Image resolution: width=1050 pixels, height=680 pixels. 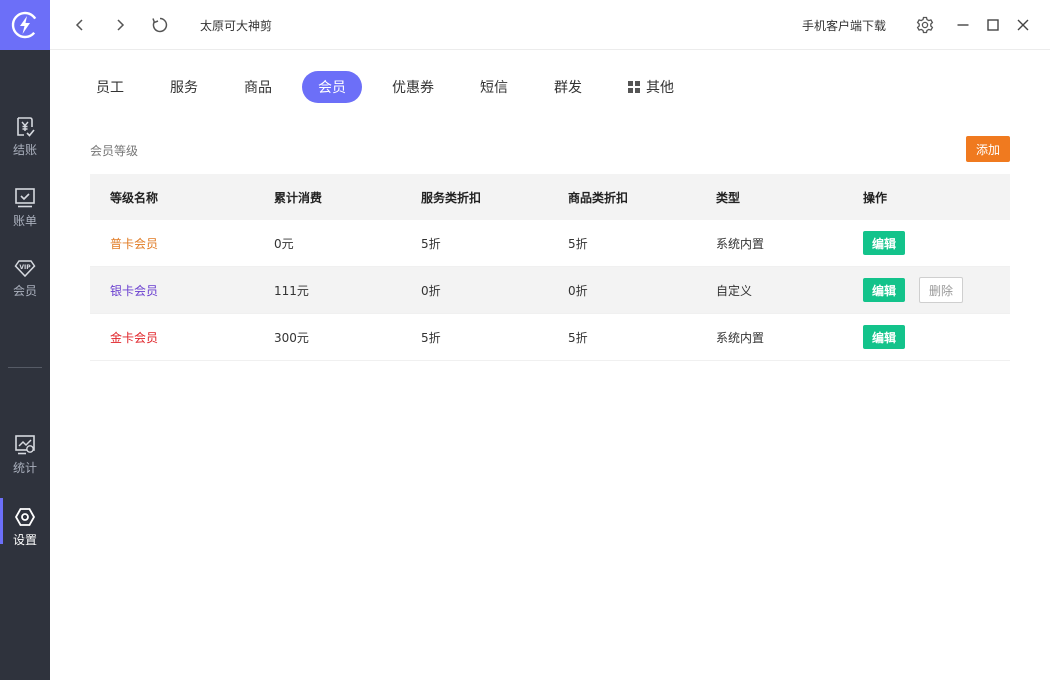 I want to click on tab-label: 商品, so click(x=258, y=88).